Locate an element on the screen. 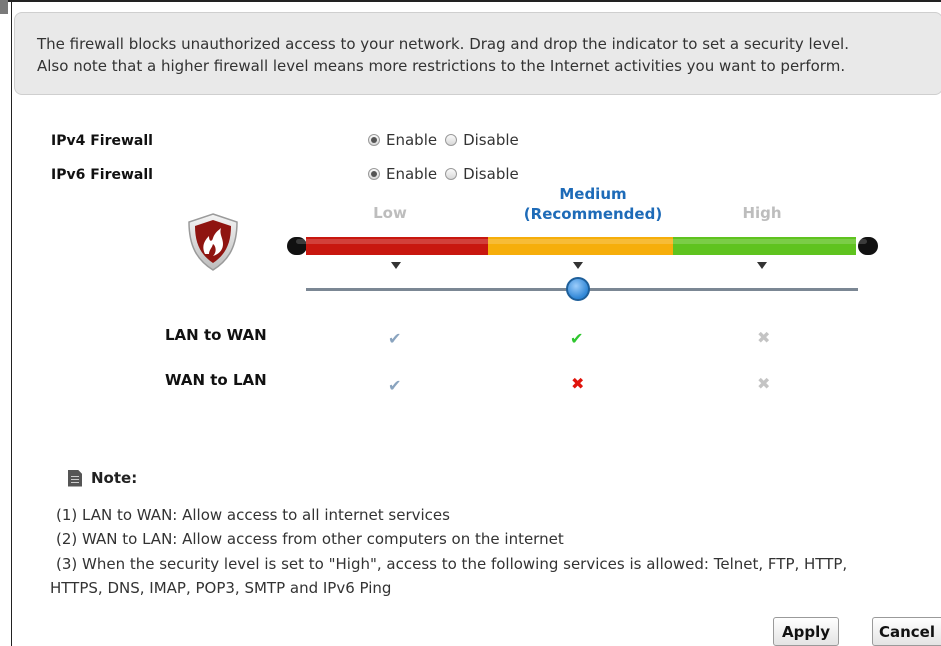  ipv6-enable-label: Enable is located at coordinates (411, 174).